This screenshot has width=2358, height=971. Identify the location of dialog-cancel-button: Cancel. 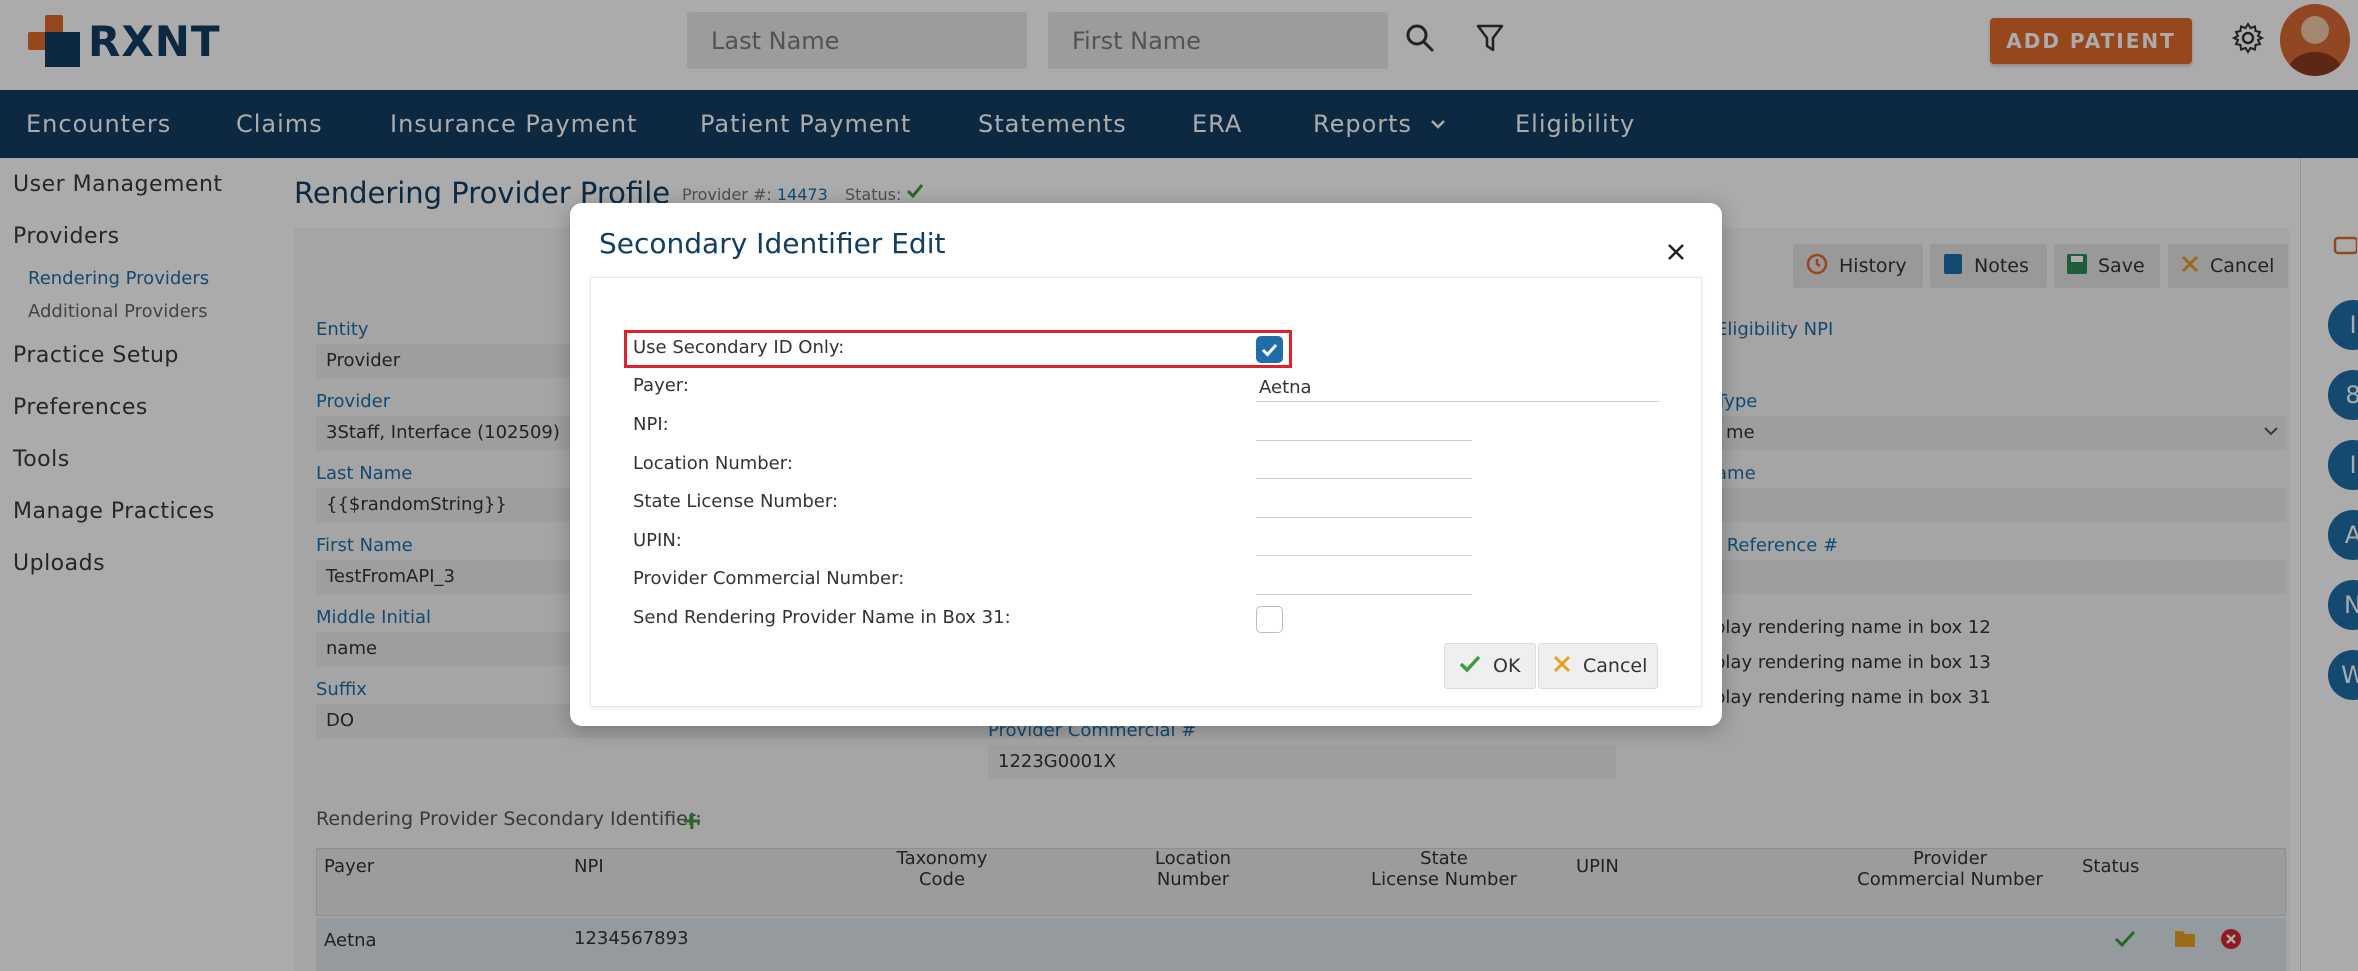
(1598, 666).